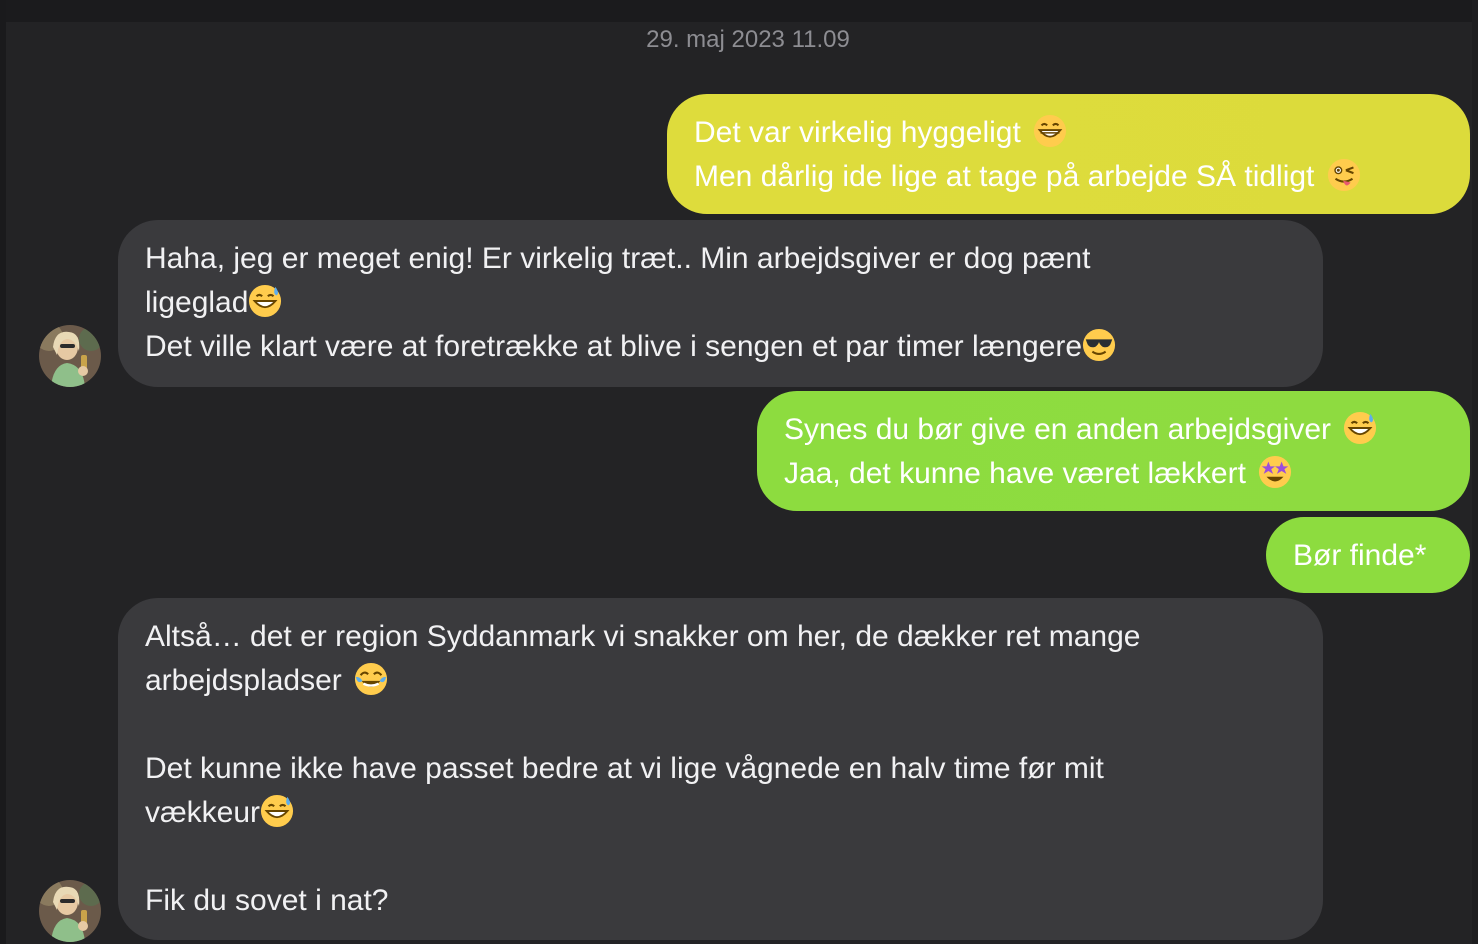  What do you see at coordinates (267, 900) in the screenshot?
I see `message-line: Fik du sovet i nat?` at bounding box center [267, 900].